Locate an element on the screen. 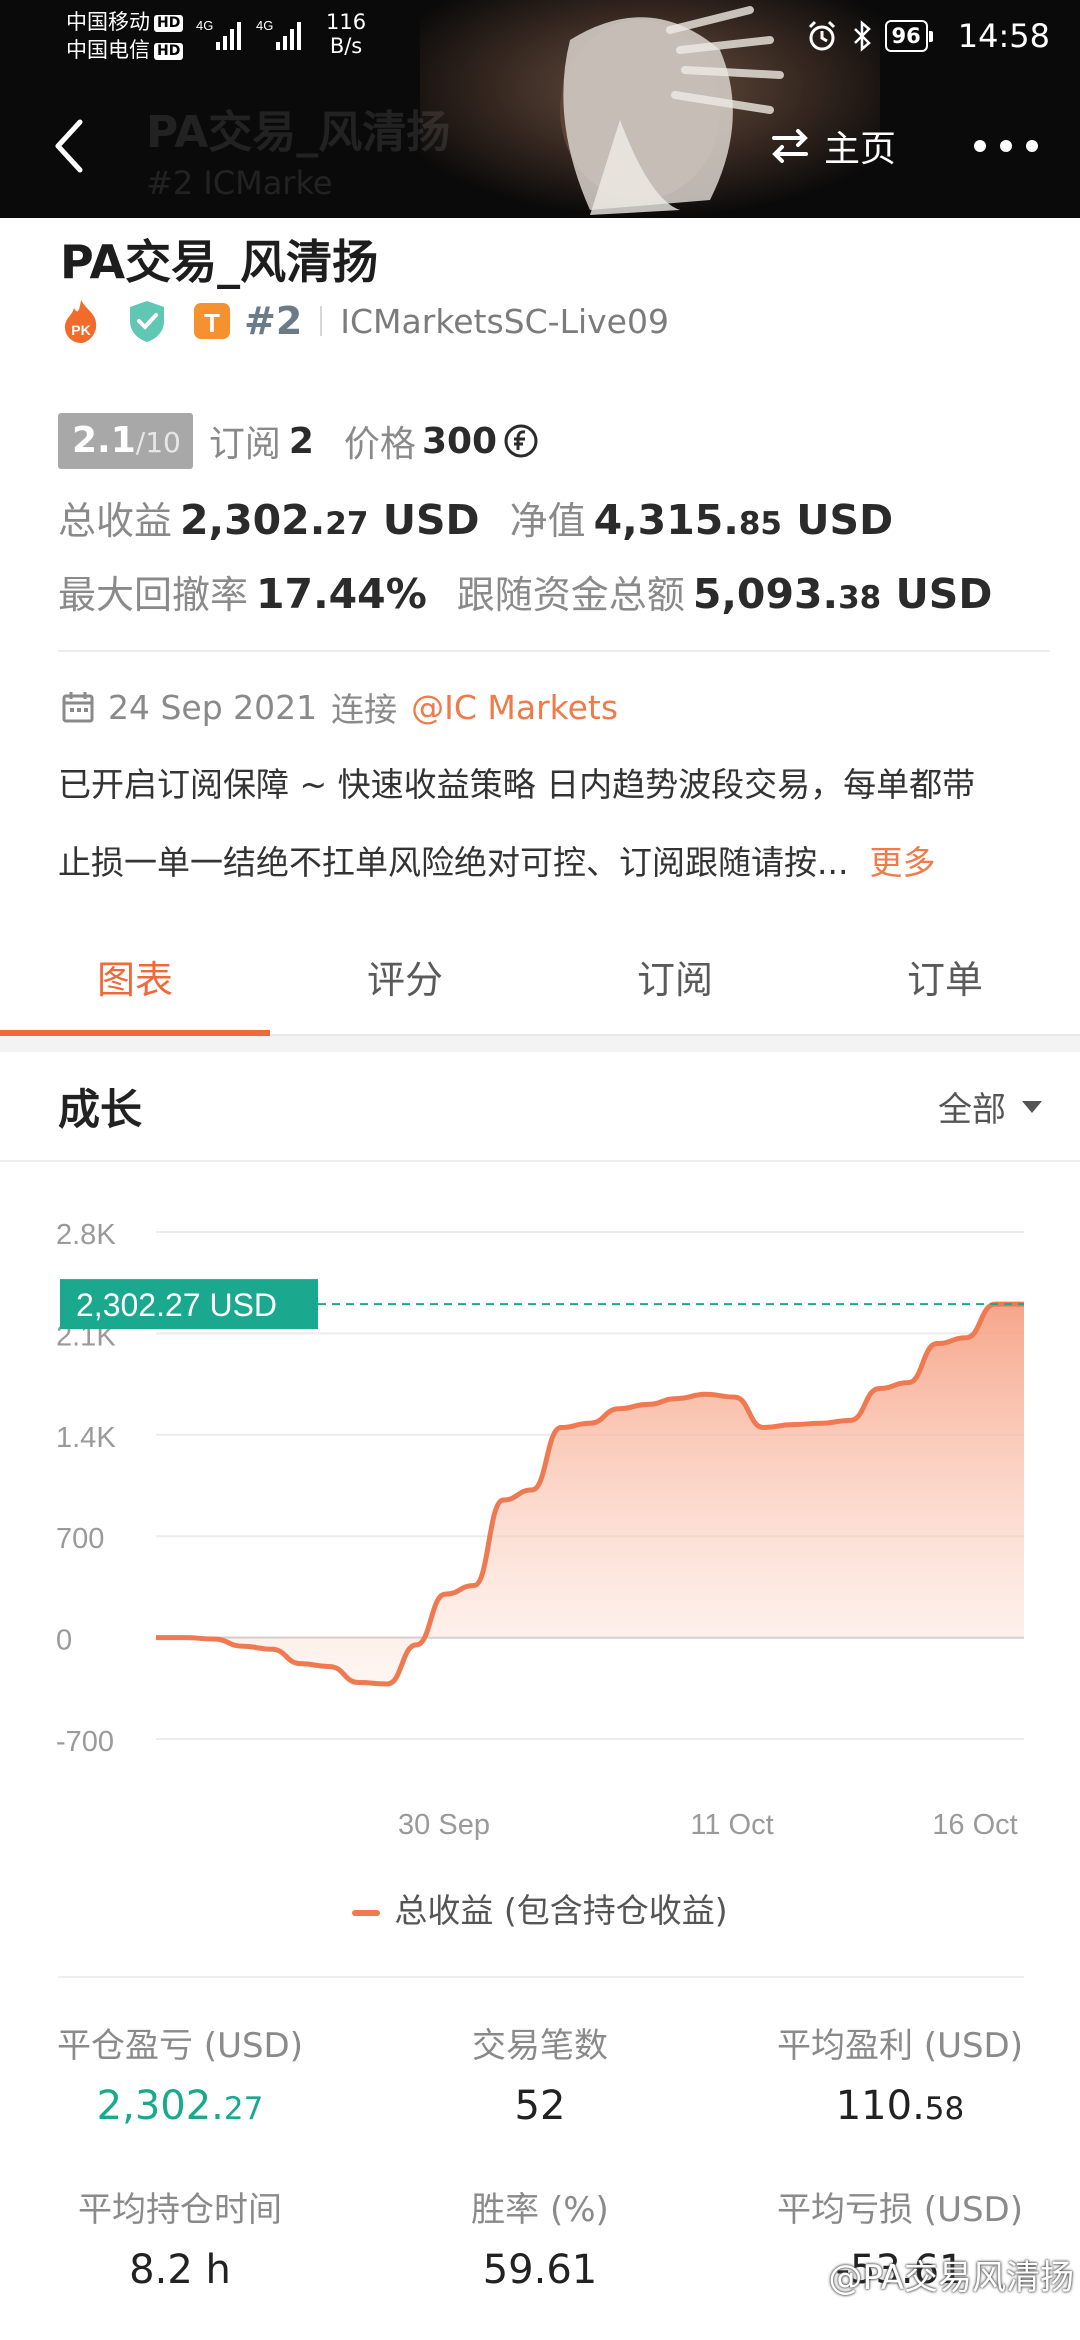  network-type-2: 4G is located at coordinates (264, 25).